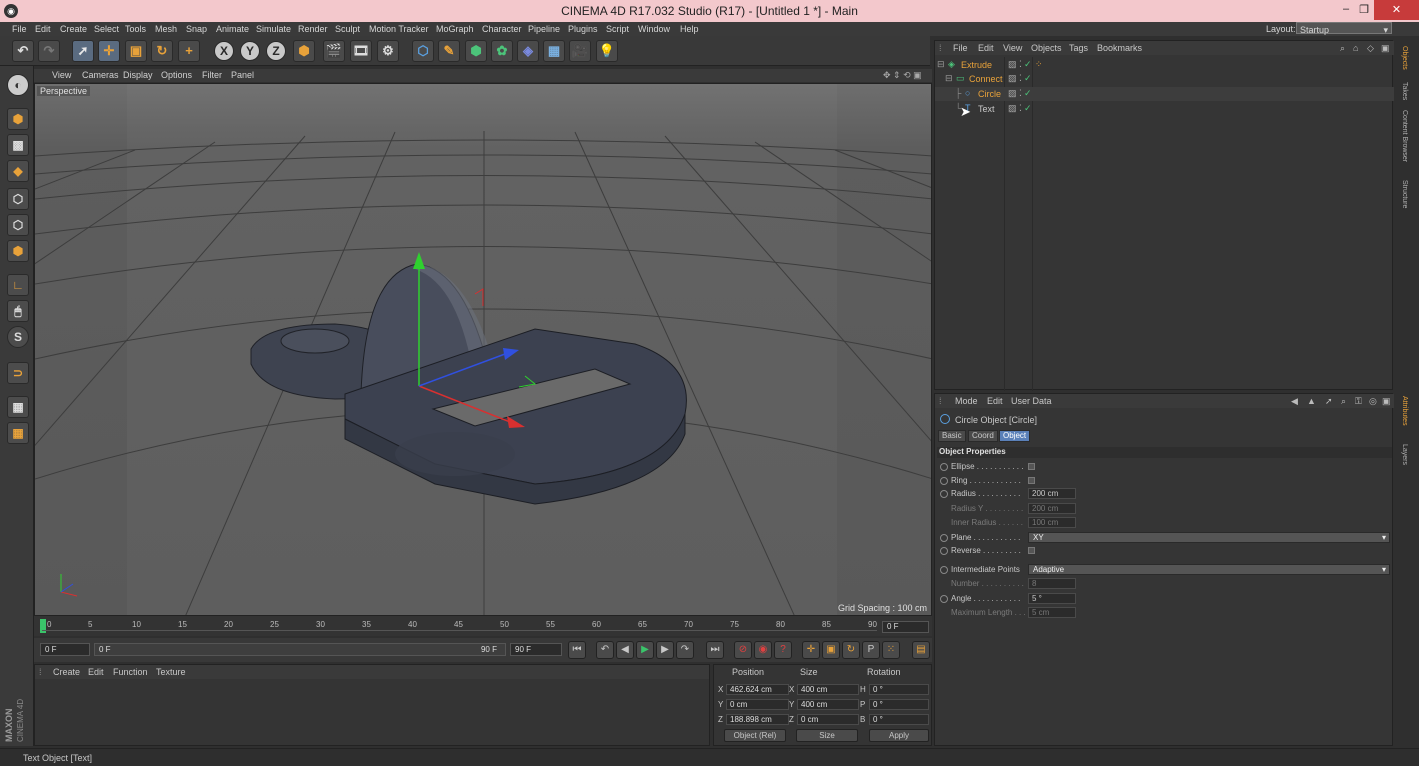 This screenshot has height=766, width=1419. What do you see at coordinates (162, 51) in the screenshot?
I see `rotate-icon: ↻` at bounding box center [162, 51].